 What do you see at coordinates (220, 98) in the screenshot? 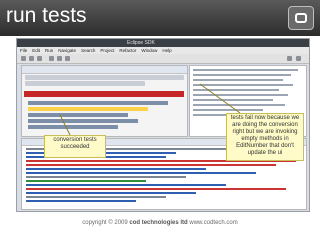
I see `right-callout-arrow` at bounding box center [220, 98].